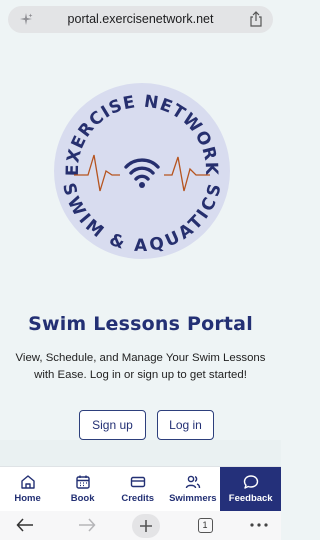 The height and width of the screenshot is (540, 320). I want to click on browser-toolbar: 1, so click(140, 525).